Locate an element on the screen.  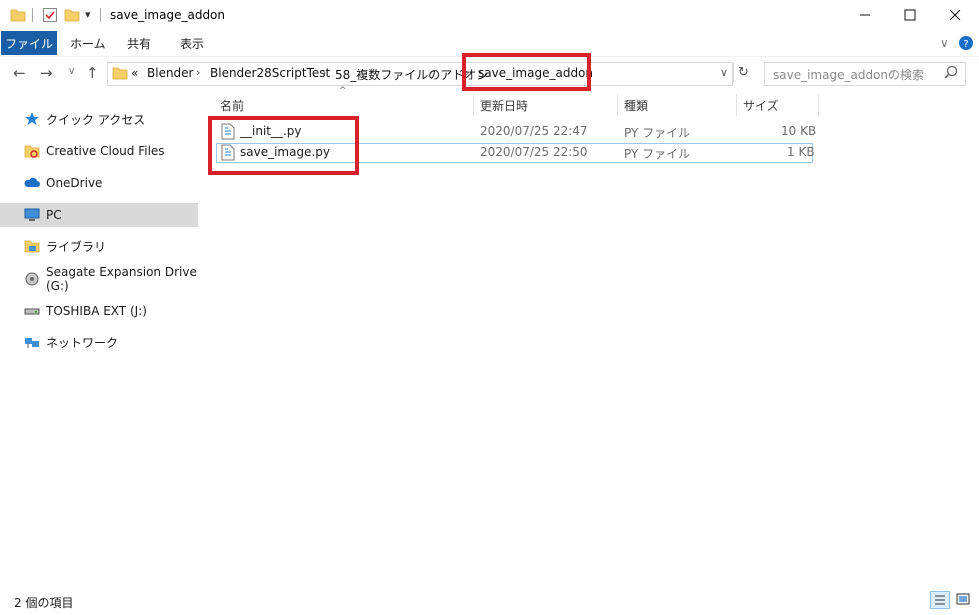
close-icon is located at coordinates (955, 15).